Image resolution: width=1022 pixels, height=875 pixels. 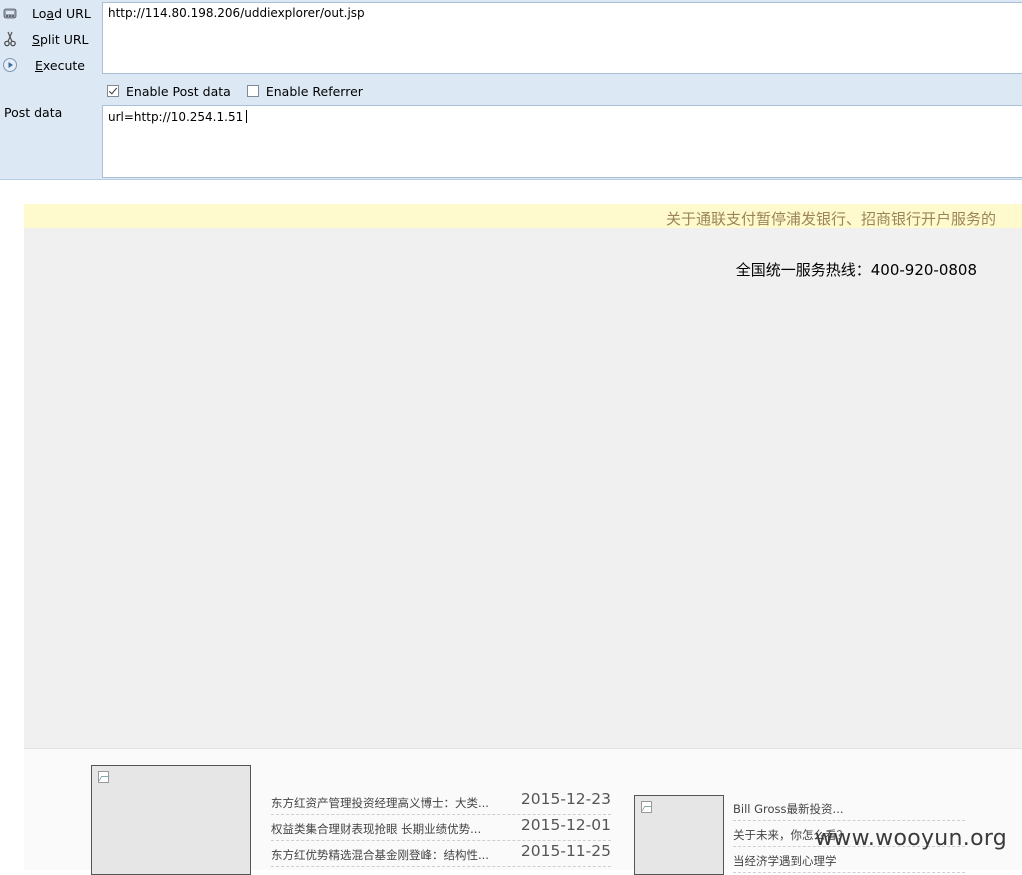 What do you see at coordinates (252, 91) in the screenshot?
I see `enable-referrer-checkbox` at bounding box center [252, 91].